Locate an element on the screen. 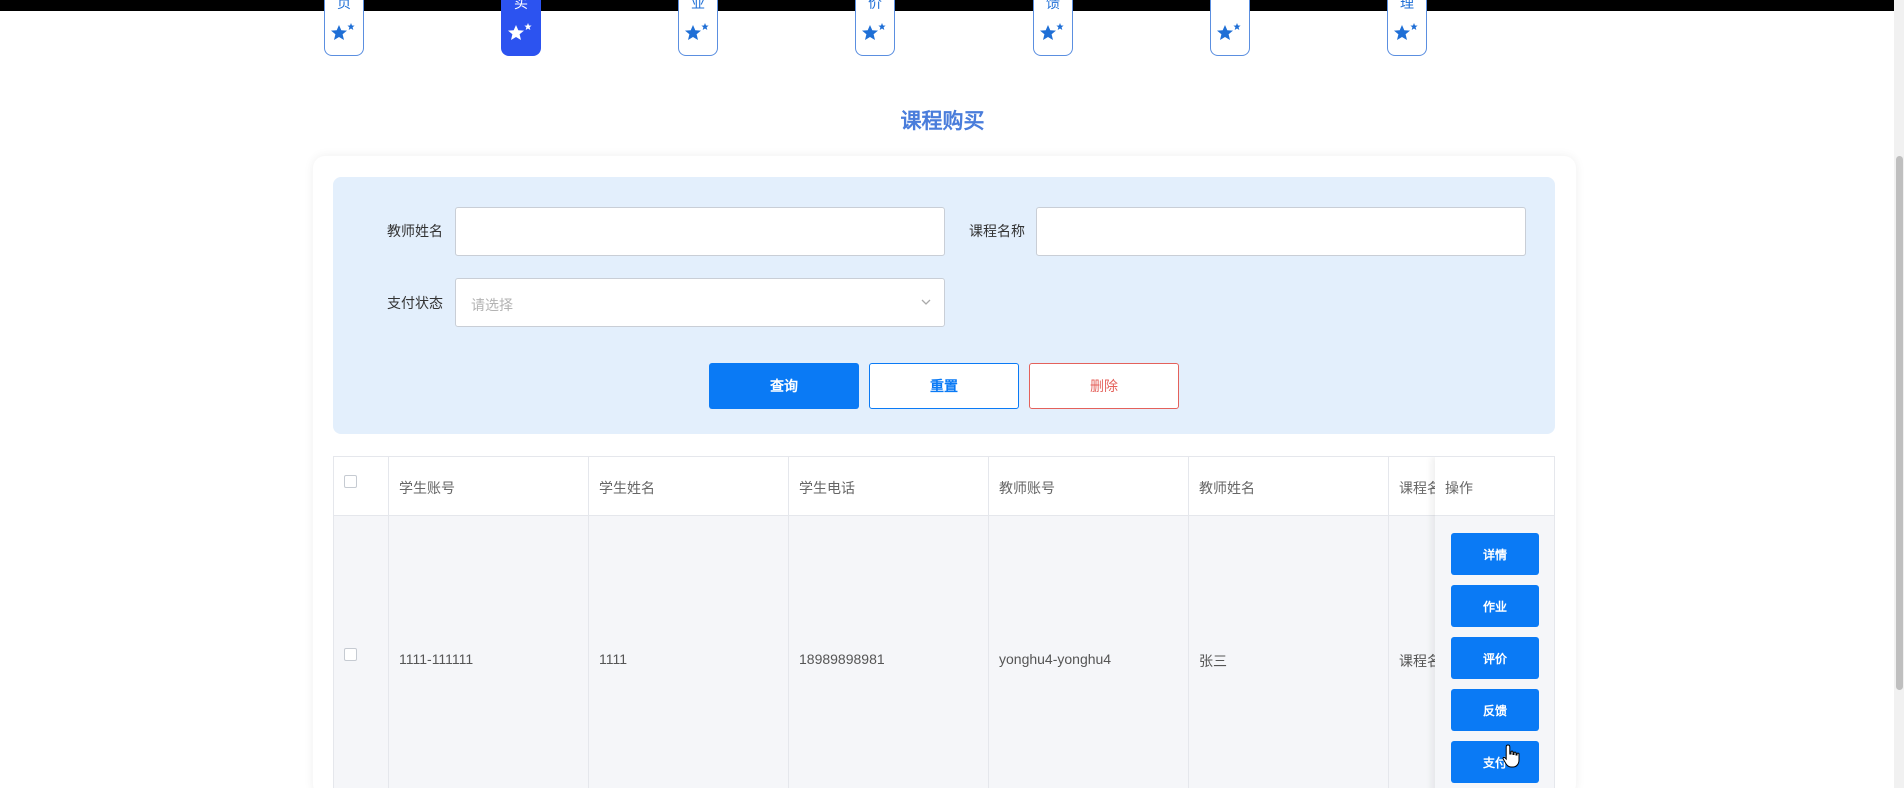  course-name-input is located at coordinates (1281, 231).